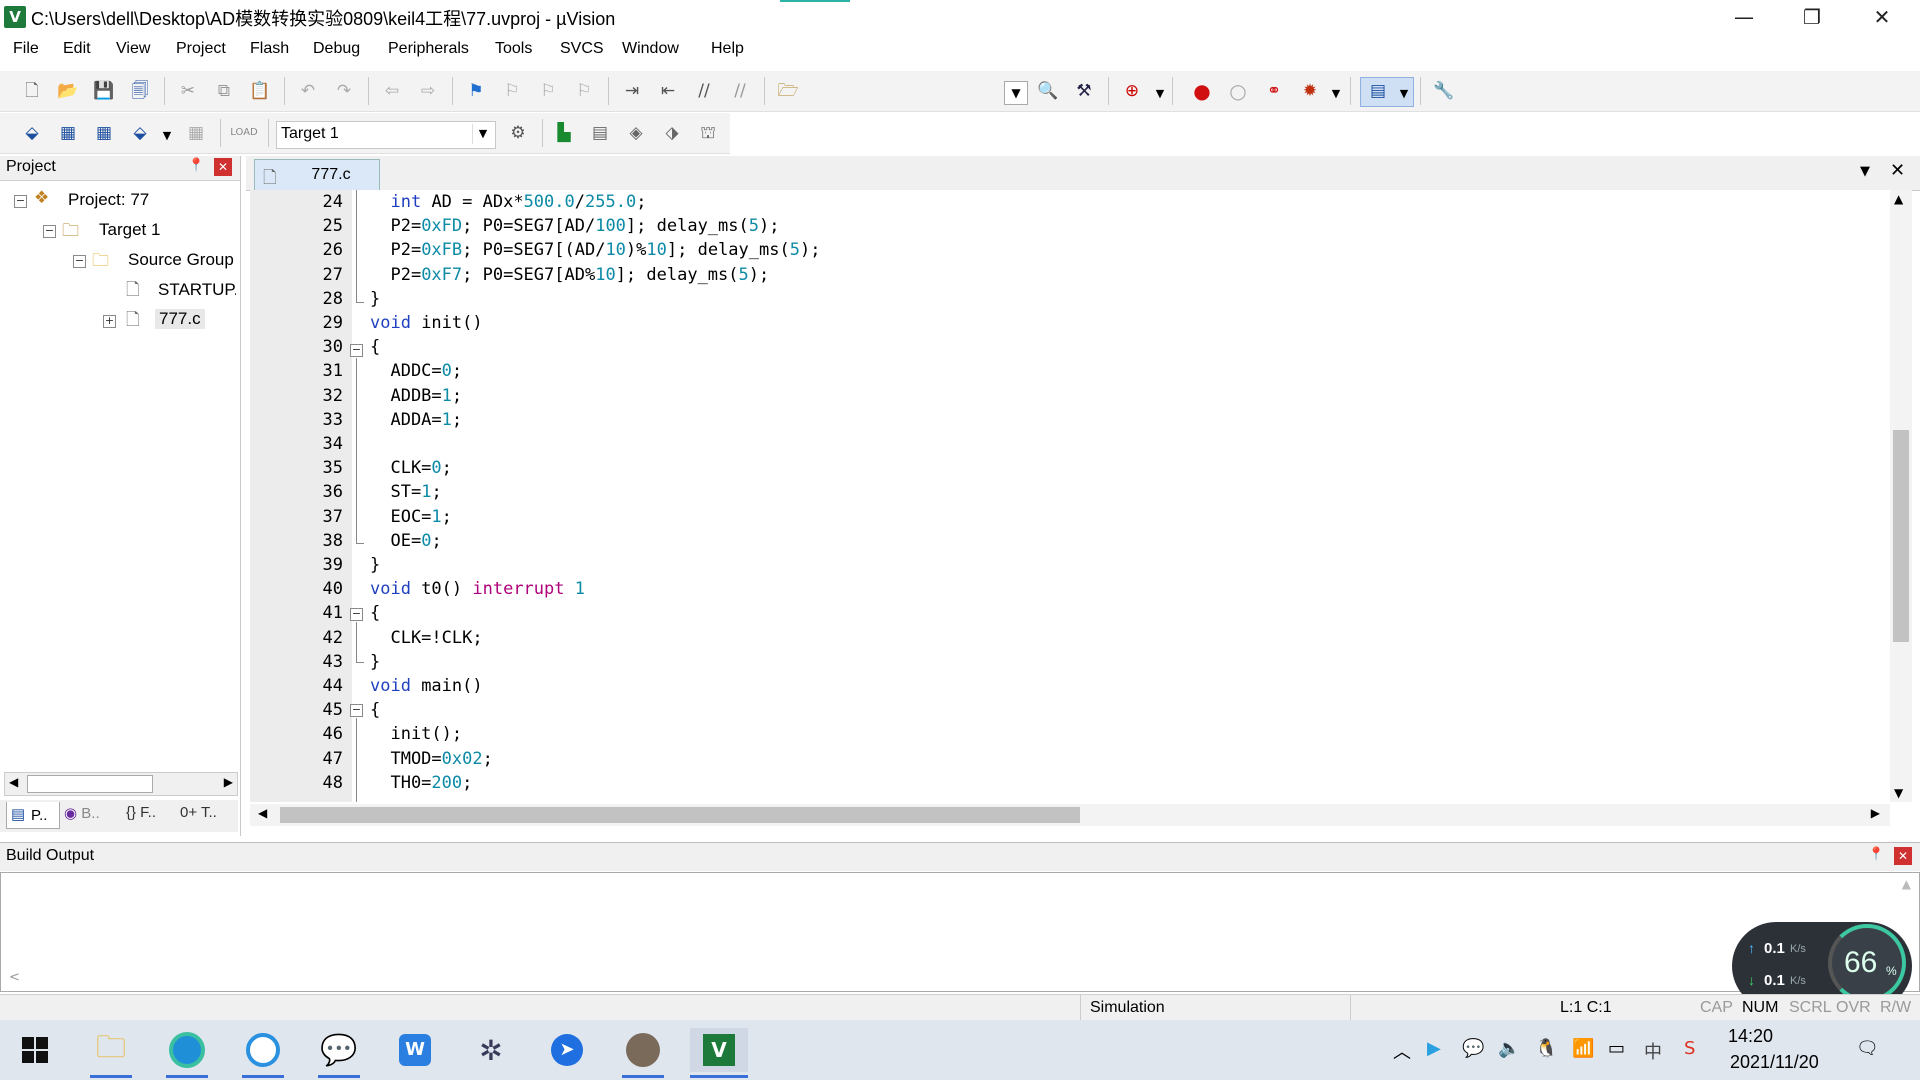 The height and width of the screenshot is (1080, 1920). I want to click on code-line: CLK=0;, so click(410, 468).